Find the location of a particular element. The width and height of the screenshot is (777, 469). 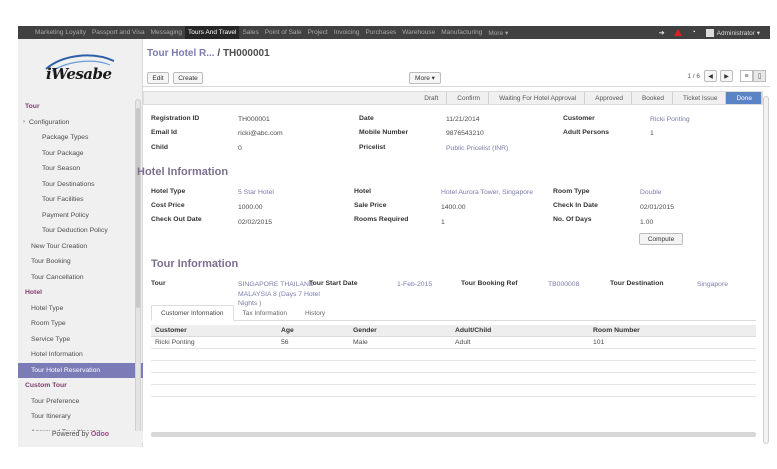

list-view-icon: ≡ is located at coordinates (746, 76).